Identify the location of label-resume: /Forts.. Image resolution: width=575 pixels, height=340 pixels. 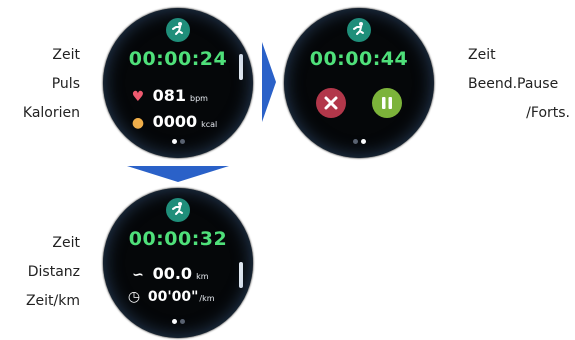
(548, 113).